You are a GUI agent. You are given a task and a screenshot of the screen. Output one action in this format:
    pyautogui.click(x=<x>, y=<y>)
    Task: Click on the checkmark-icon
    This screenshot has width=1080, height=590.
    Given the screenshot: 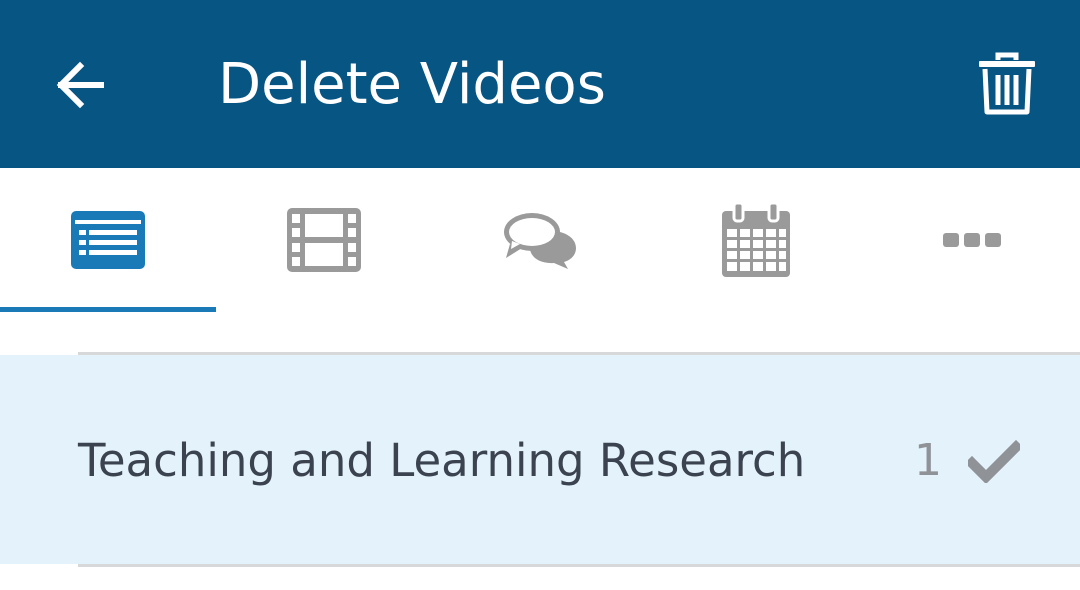 What is the action you would take?
    pyautogui.click(x=994, y=461)
    